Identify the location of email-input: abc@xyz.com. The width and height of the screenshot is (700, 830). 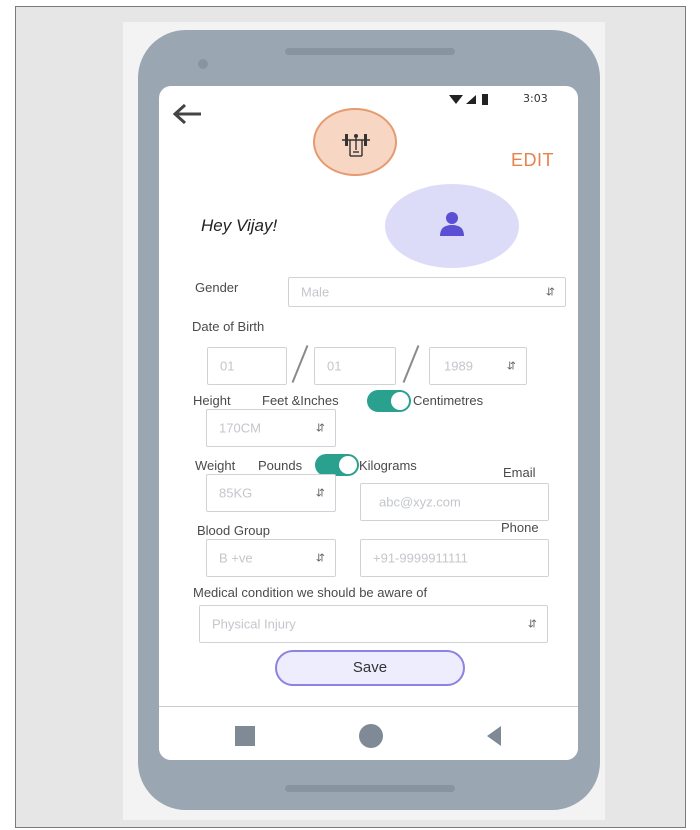
(454, 502).